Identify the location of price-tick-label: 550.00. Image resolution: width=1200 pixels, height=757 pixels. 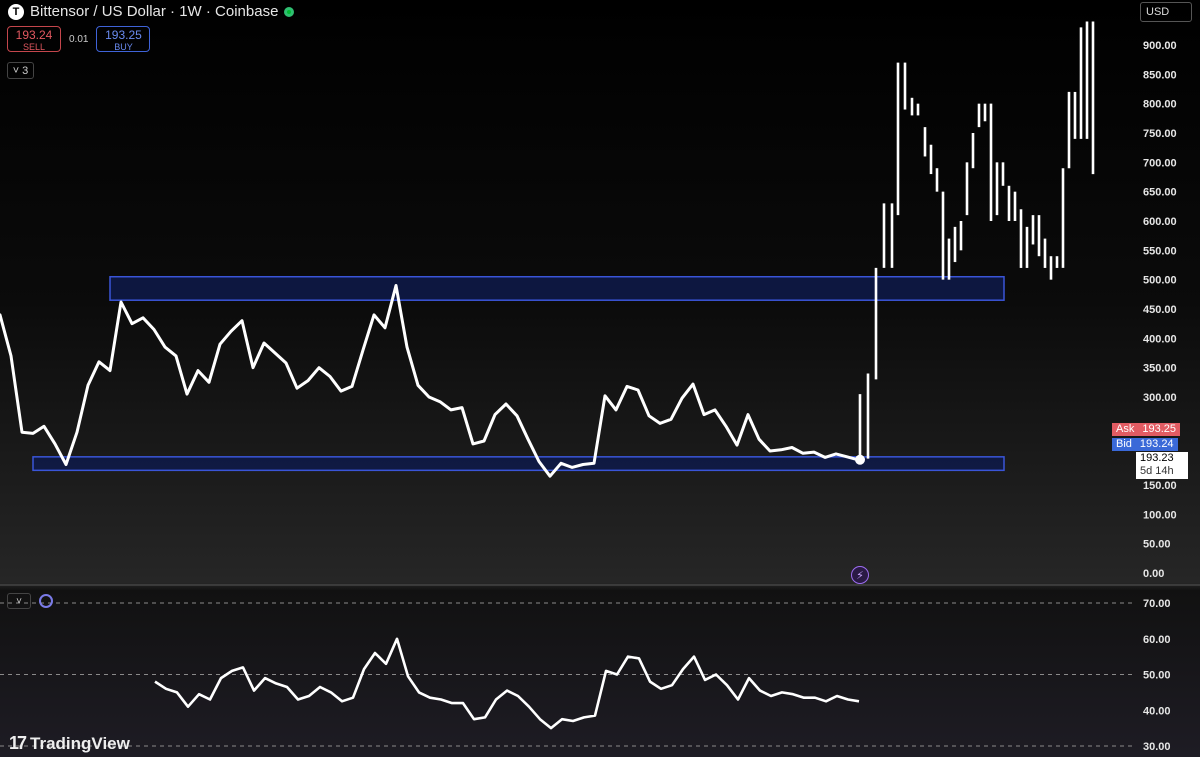
(1160, 251).